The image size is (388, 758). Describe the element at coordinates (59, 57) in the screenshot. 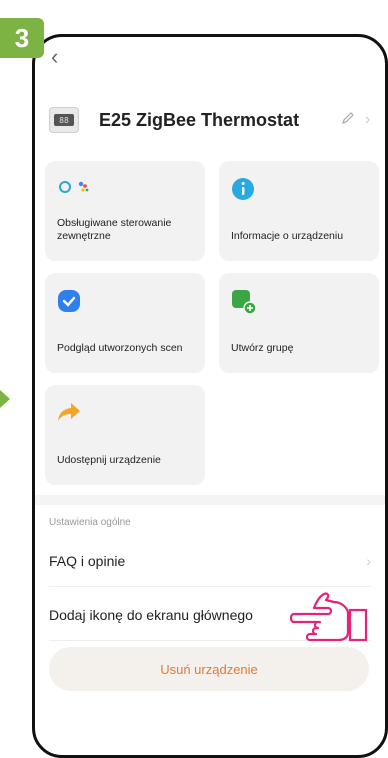

I see `back-icon: ‹` at that location.